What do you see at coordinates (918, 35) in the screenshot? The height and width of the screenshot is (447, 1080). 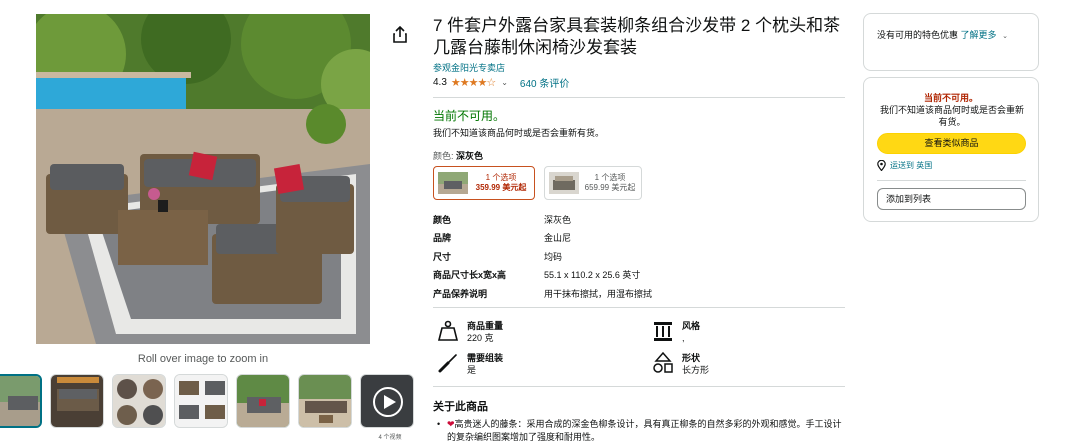 I see `no-deals-label: 没有可用的特色优惠` at bounding box center [918, 35].